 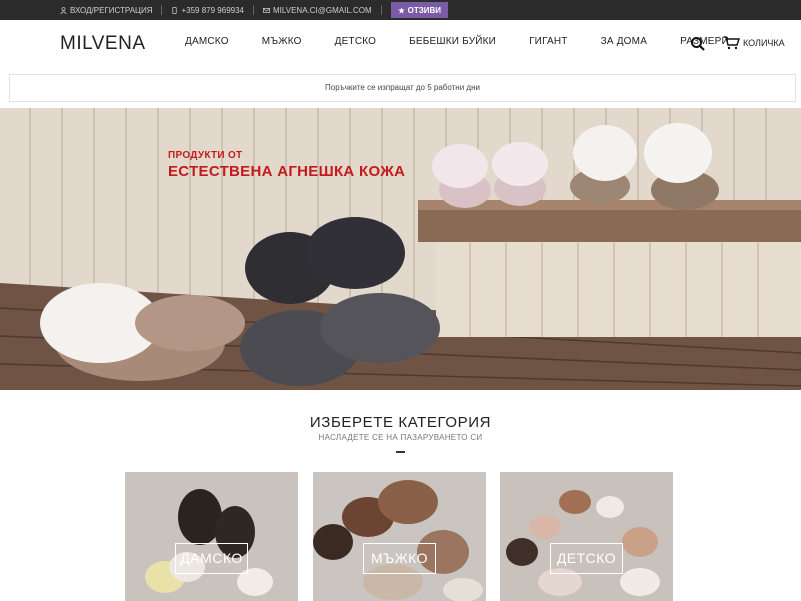 What do you see at coordinates (207, 41) in the screenshot?
I see `nav-item-women: ДАМСКО` at bounding box center [207, 41].